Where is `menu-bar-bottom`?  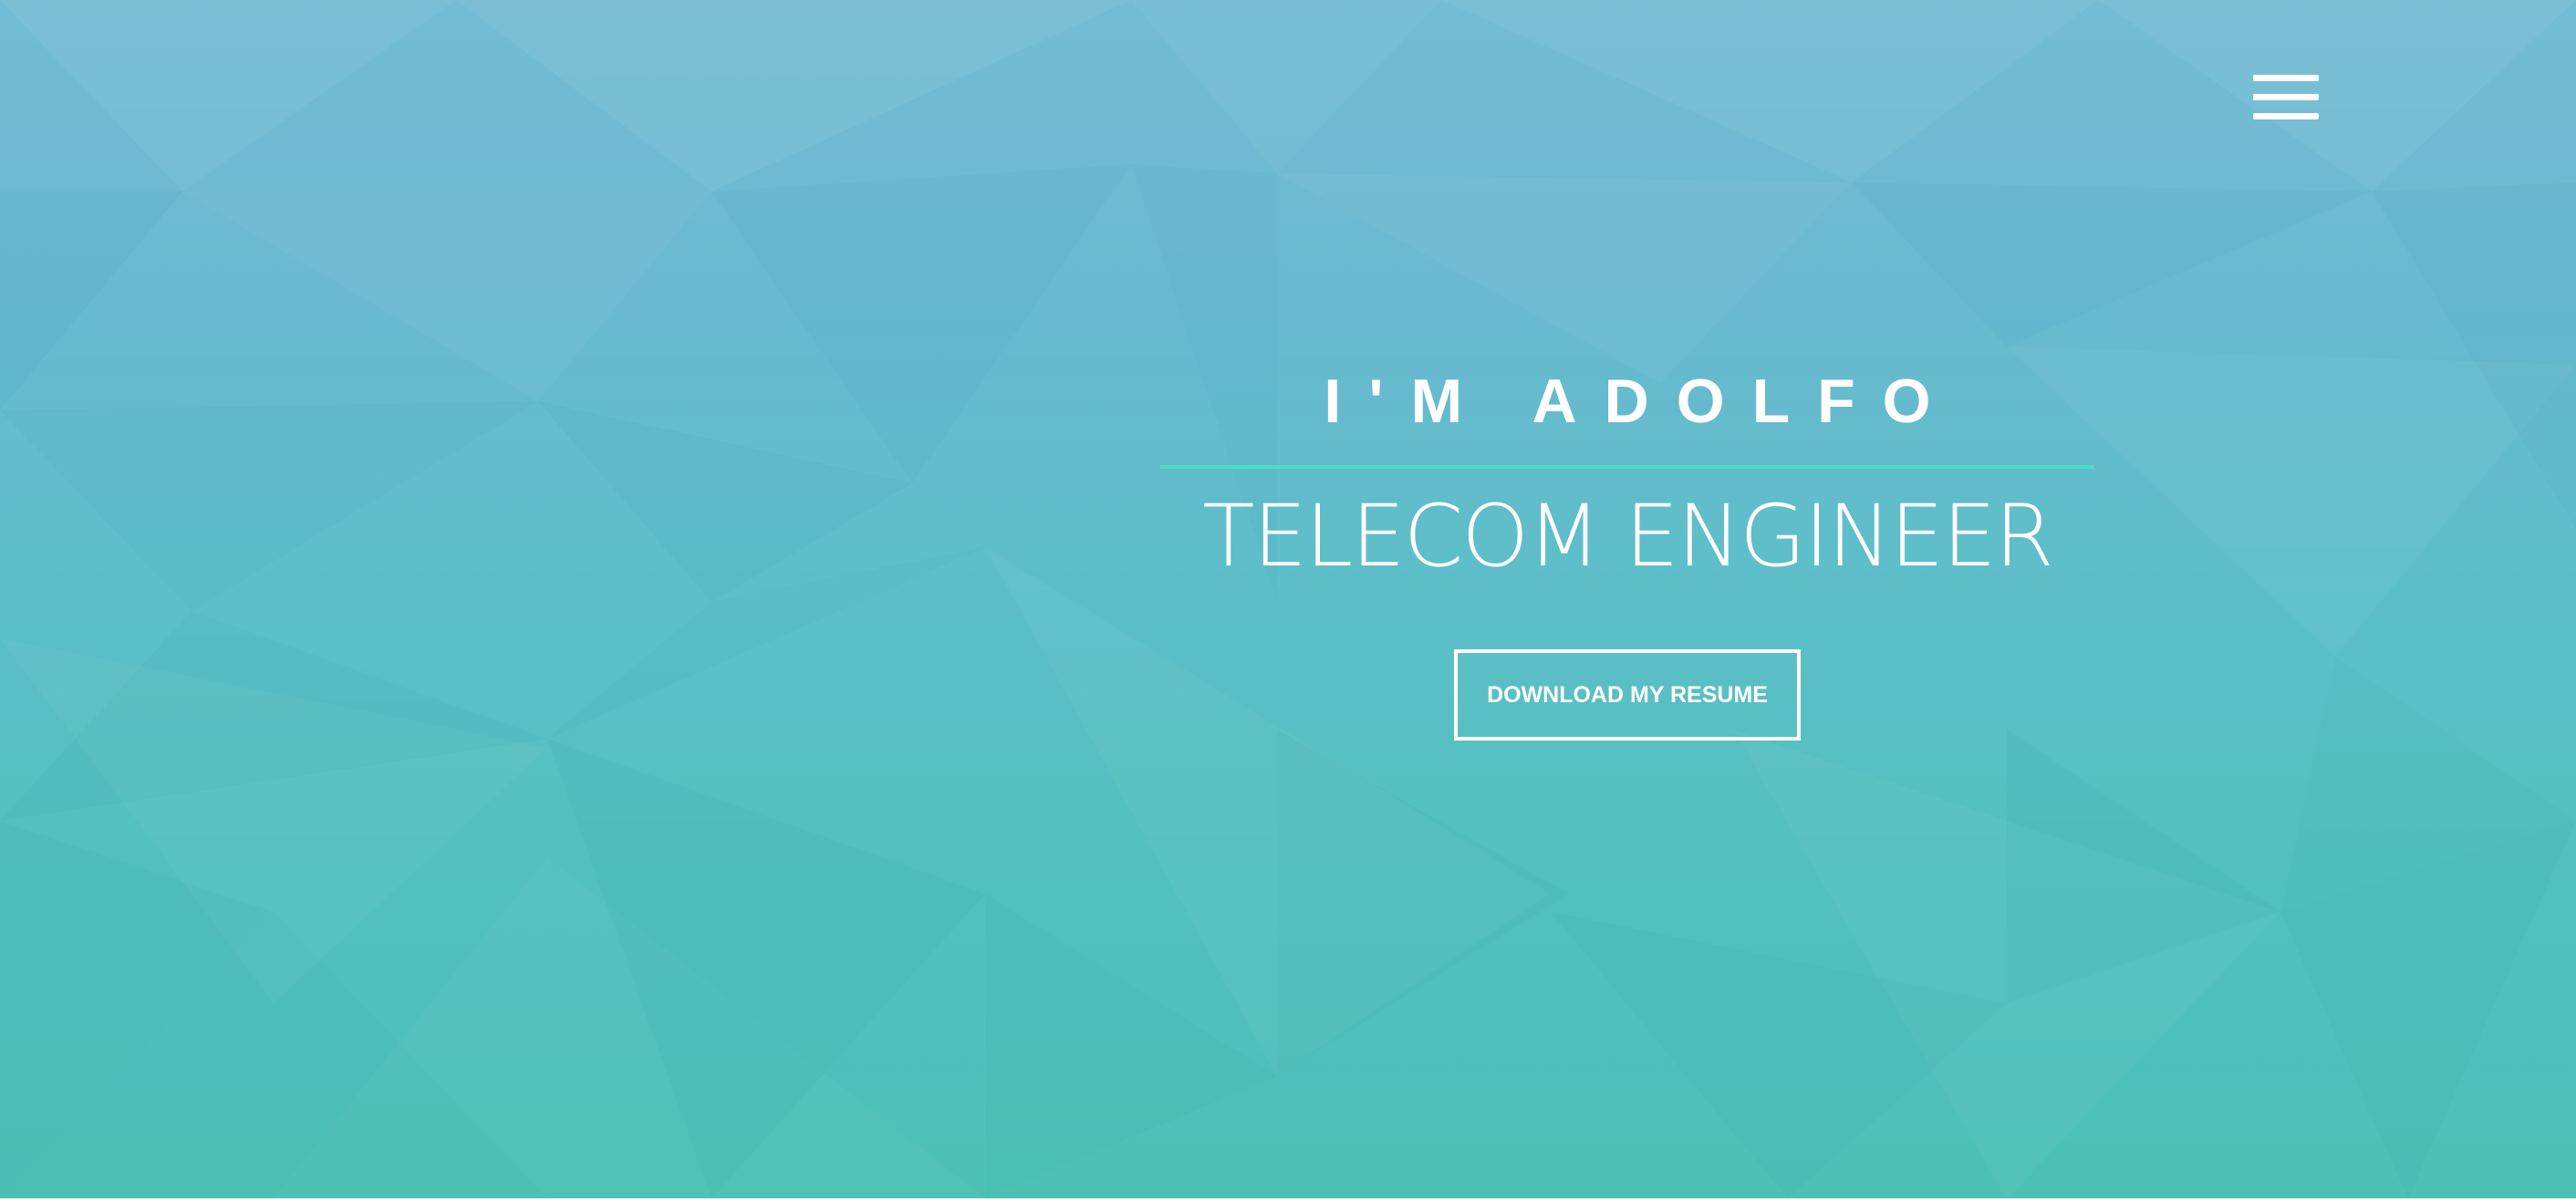 menu-bar-bottom is located at coordinates (2286, 116).